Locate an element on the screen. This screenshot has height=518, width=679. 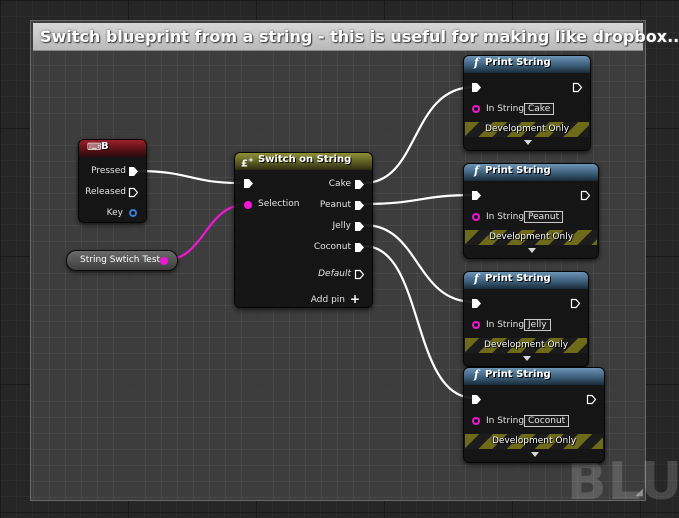
string-variable-node: String Swtich Test is located at coordinates (122, 260).